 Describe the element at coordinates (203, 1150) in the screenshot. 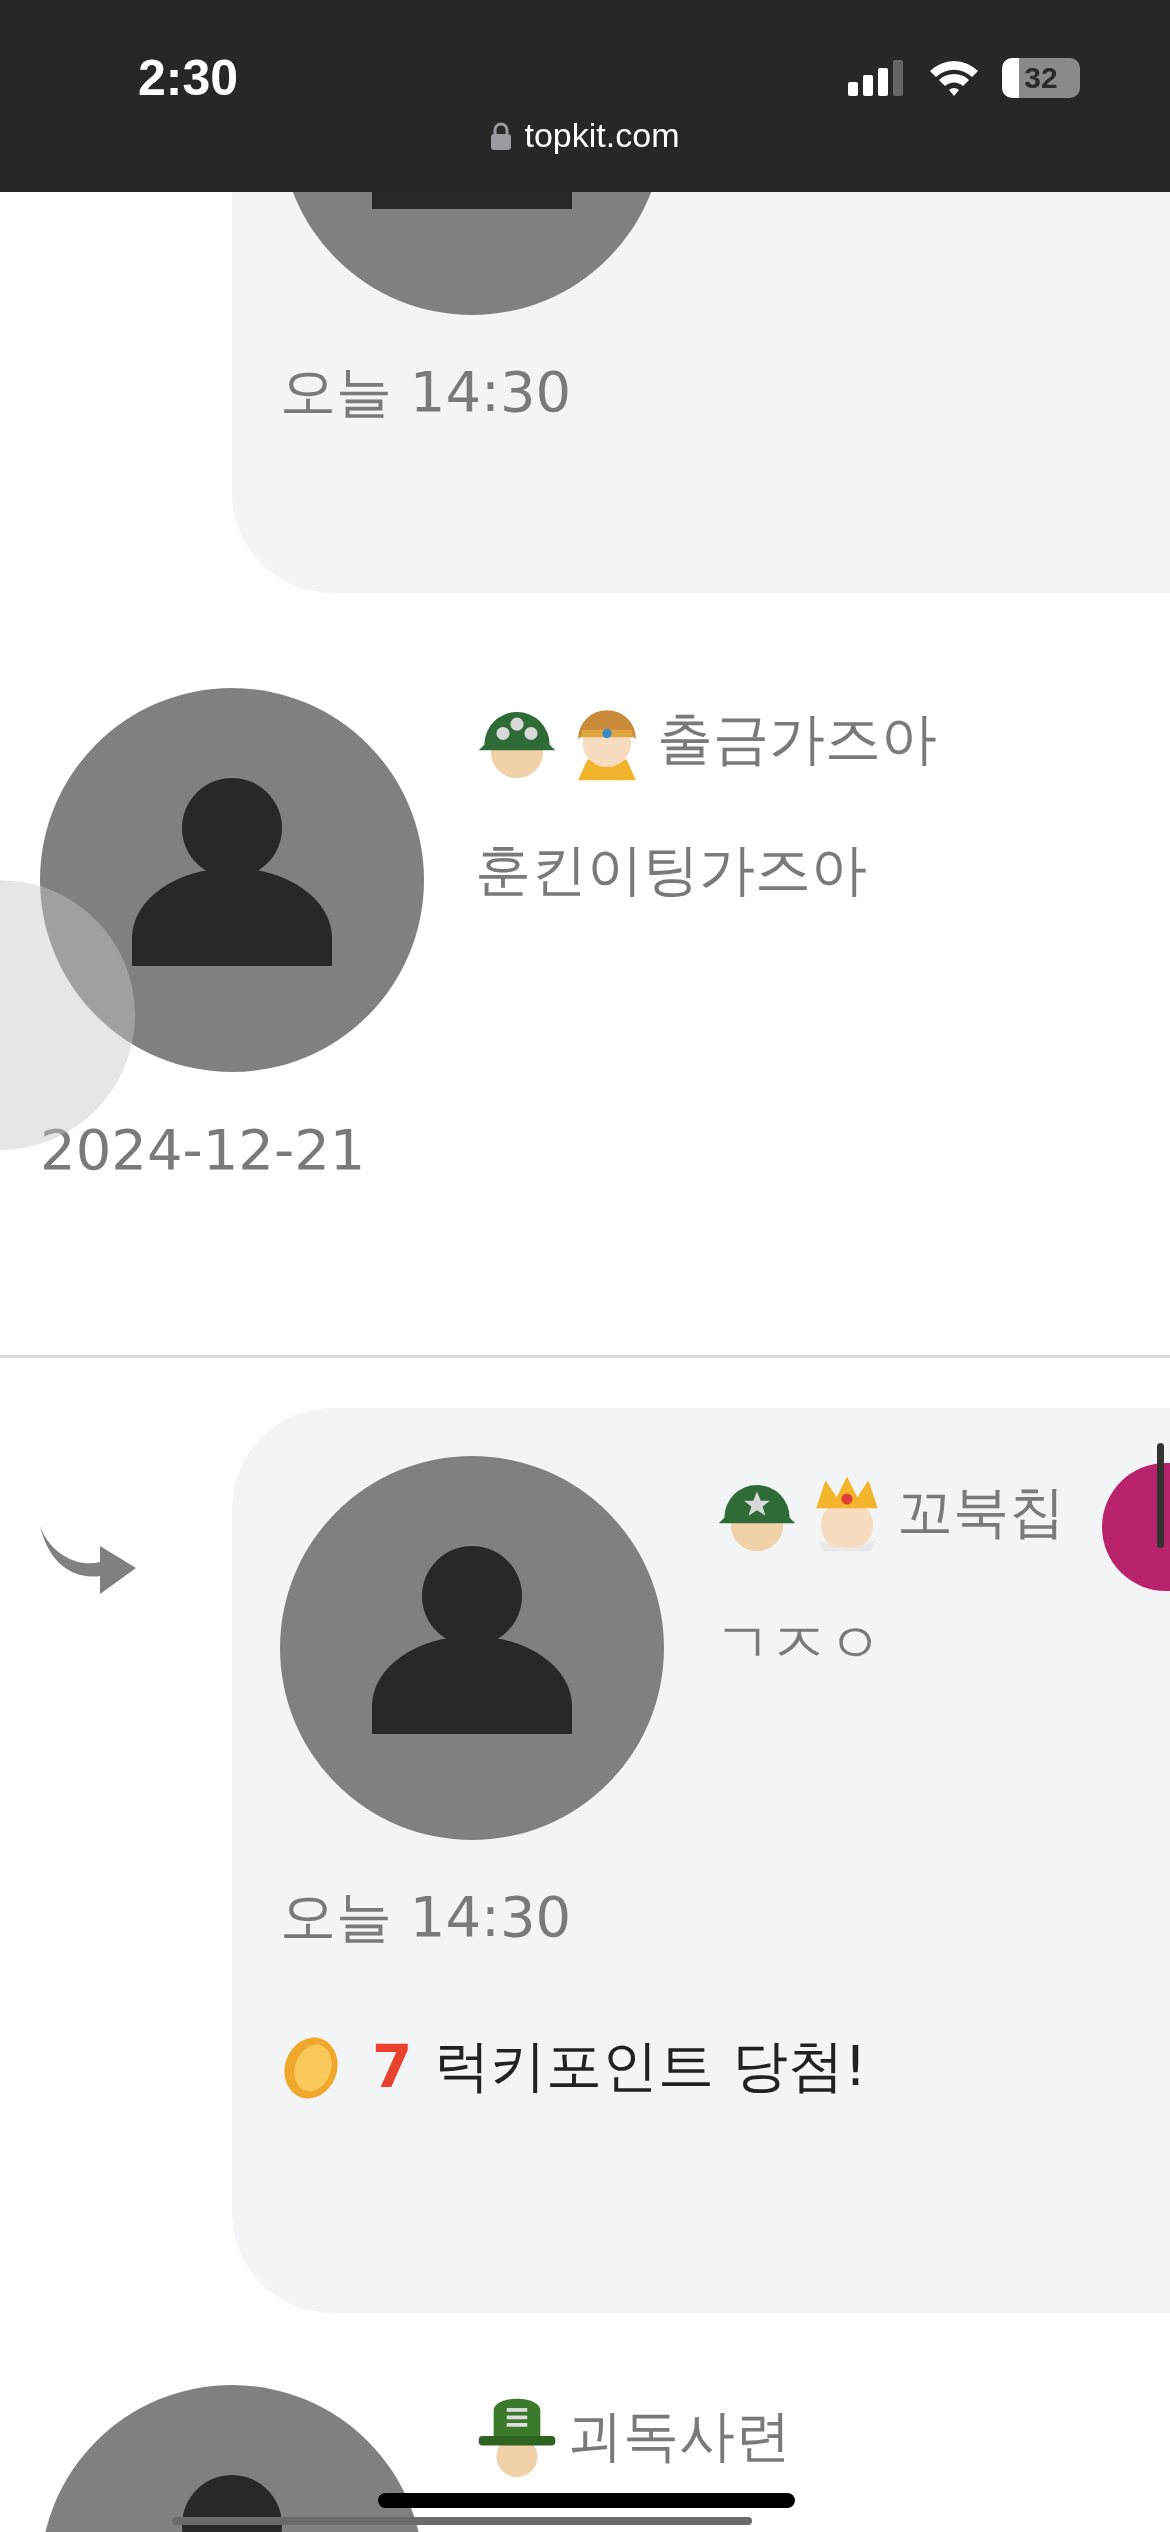

I see `comment-date: 2024-12-21` at that location.